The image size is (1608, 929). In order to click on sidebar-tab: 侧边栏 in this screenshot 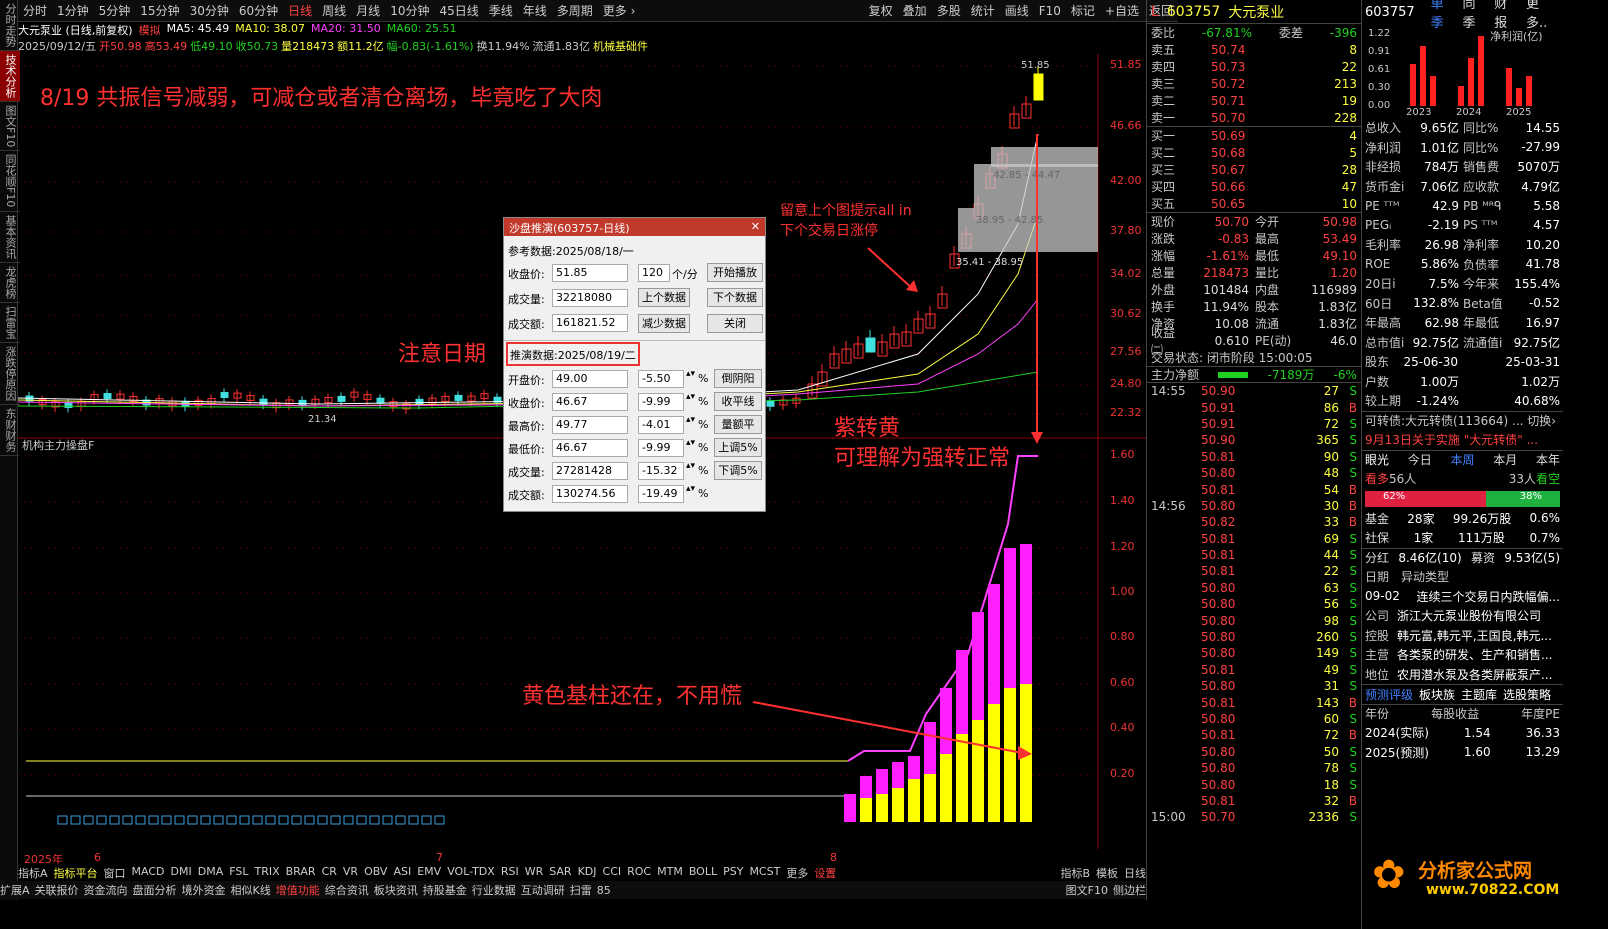, I will do `click(1129, 890)`.